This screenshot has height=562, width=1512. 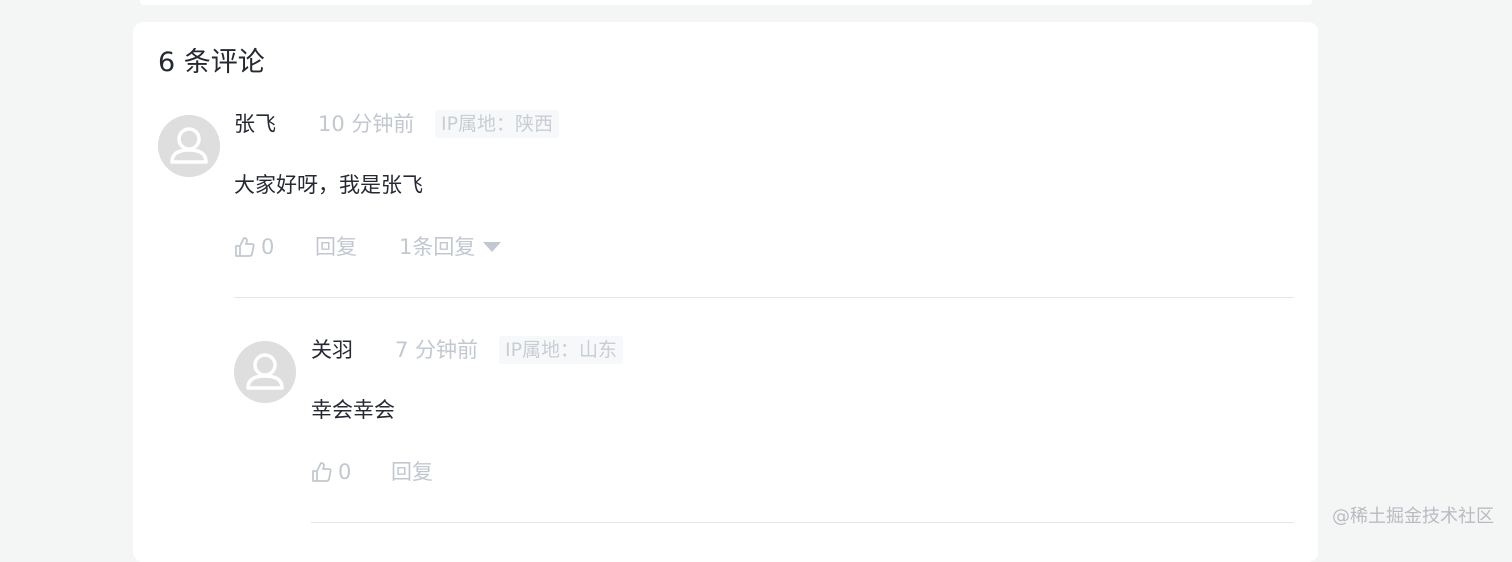 I want to click on comment-content: 大家好呀，我是张飞, so click(x=328, y=185).